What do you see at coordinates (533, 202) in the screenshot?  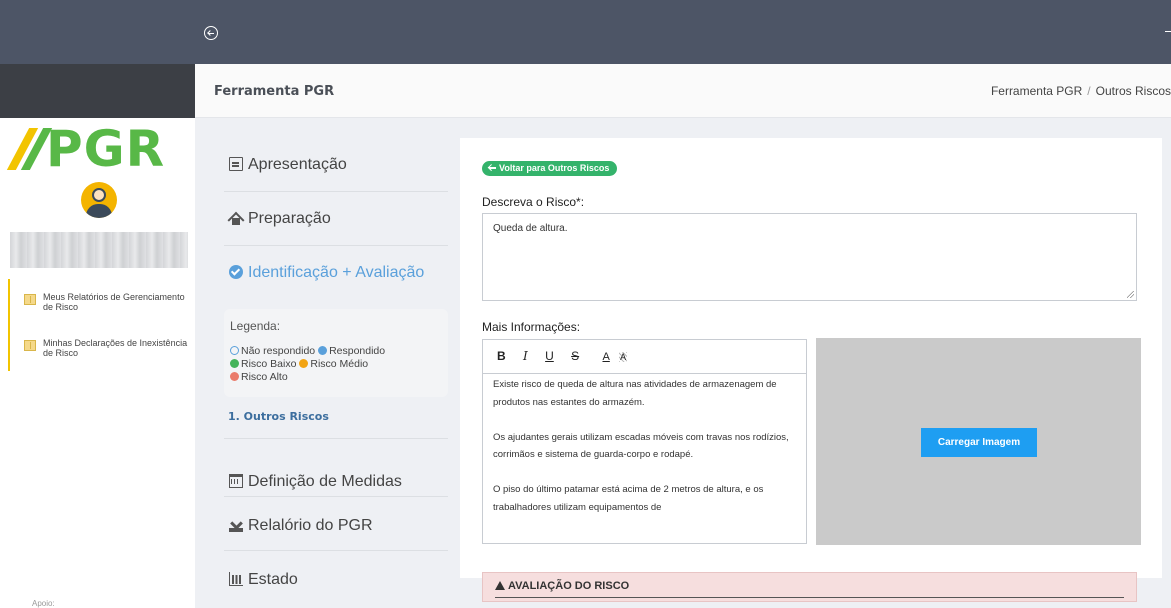 I see `describe-risk-label: Descreva o Risco*:` at bounding box center [533, 202].